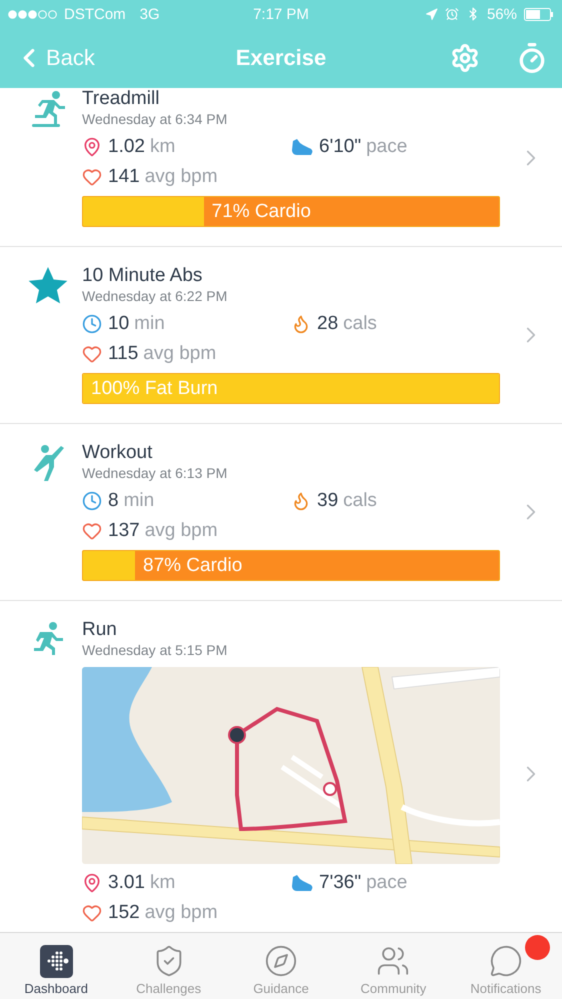 This screenshot has width=562, height=999. I want to click on exercise-time: Wednesday at 5:15 PM, so click(155, 650).